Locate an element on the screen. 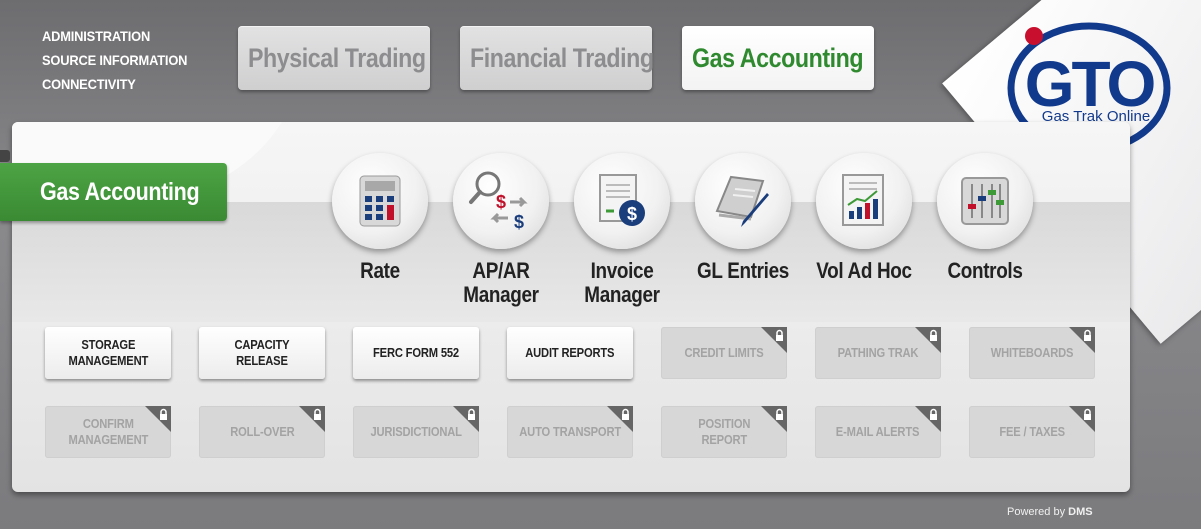 This screenshot has height=529, width=1201. button-label: POSITION REPORT is located at coordinates (724, 431).